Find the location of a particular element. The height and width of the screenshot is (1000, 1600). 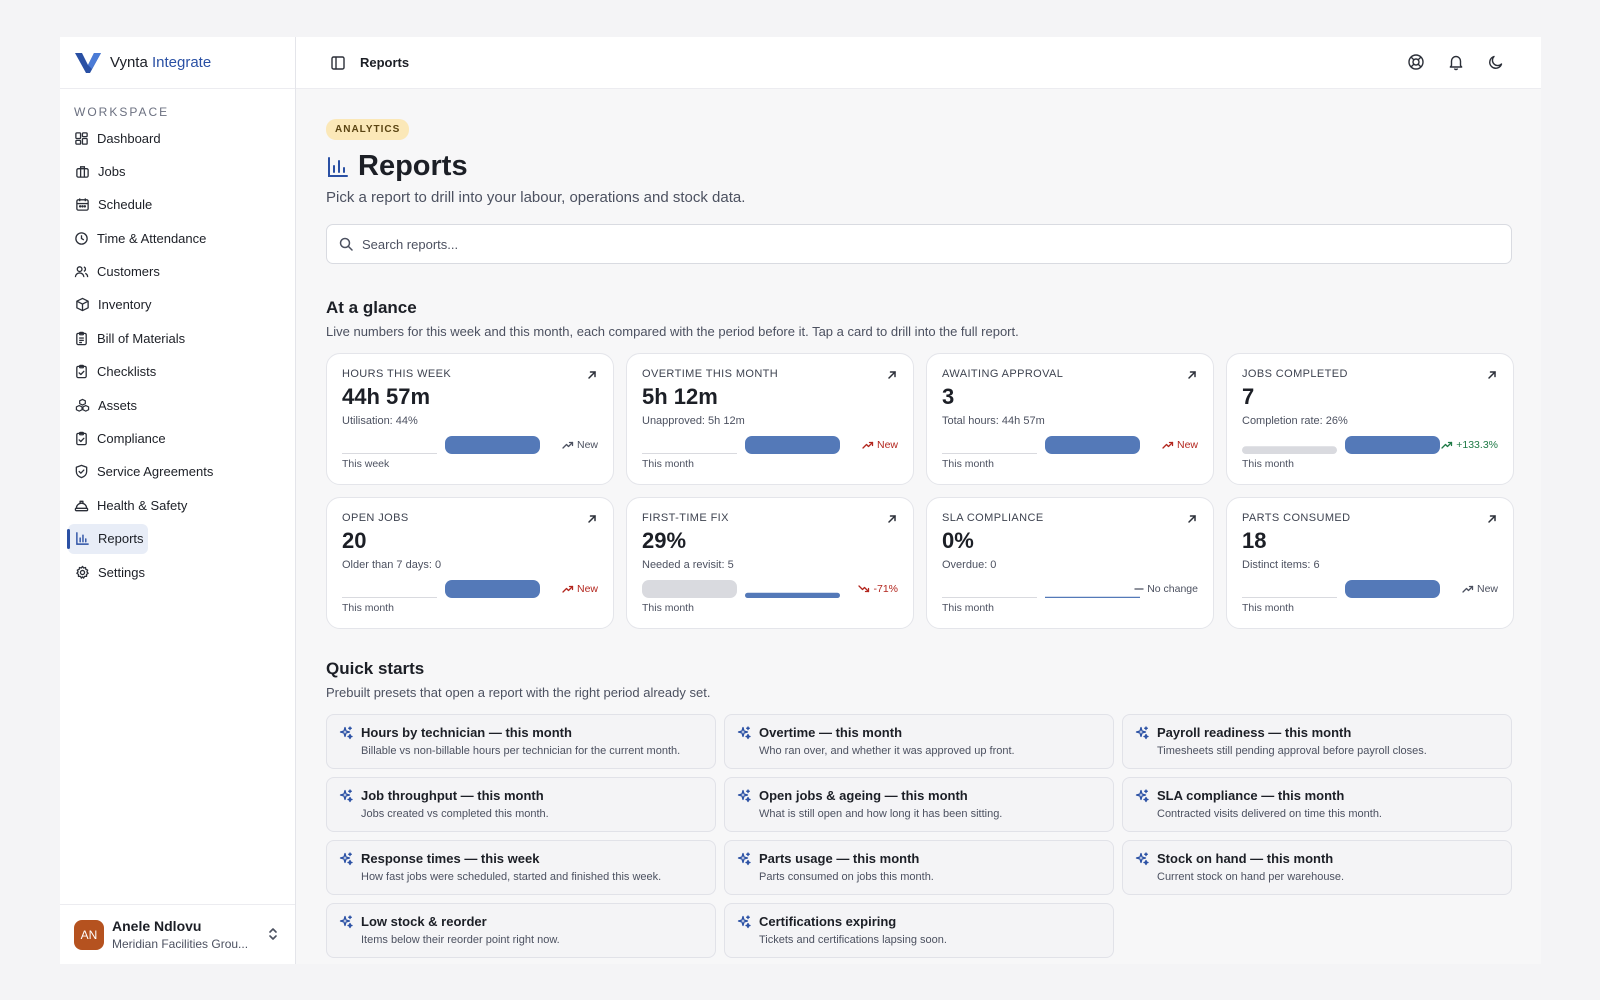

sidebar-item-assets: Assets is located at coordinates (111, 405).